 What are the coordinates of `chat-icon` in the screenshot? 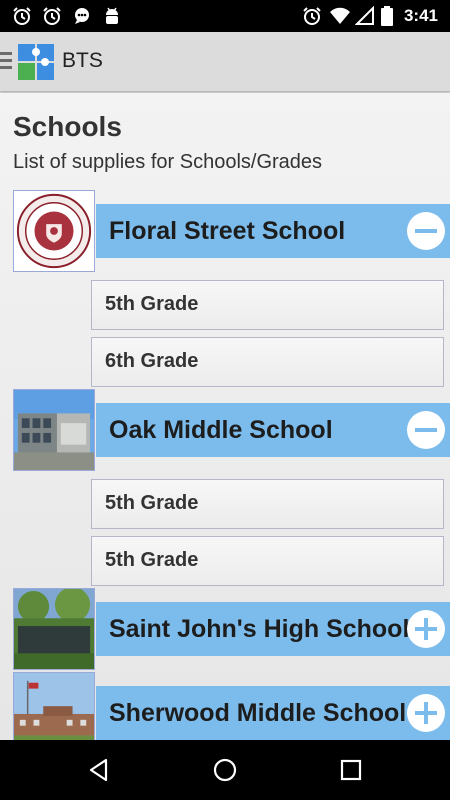 It's located at (82, 16).